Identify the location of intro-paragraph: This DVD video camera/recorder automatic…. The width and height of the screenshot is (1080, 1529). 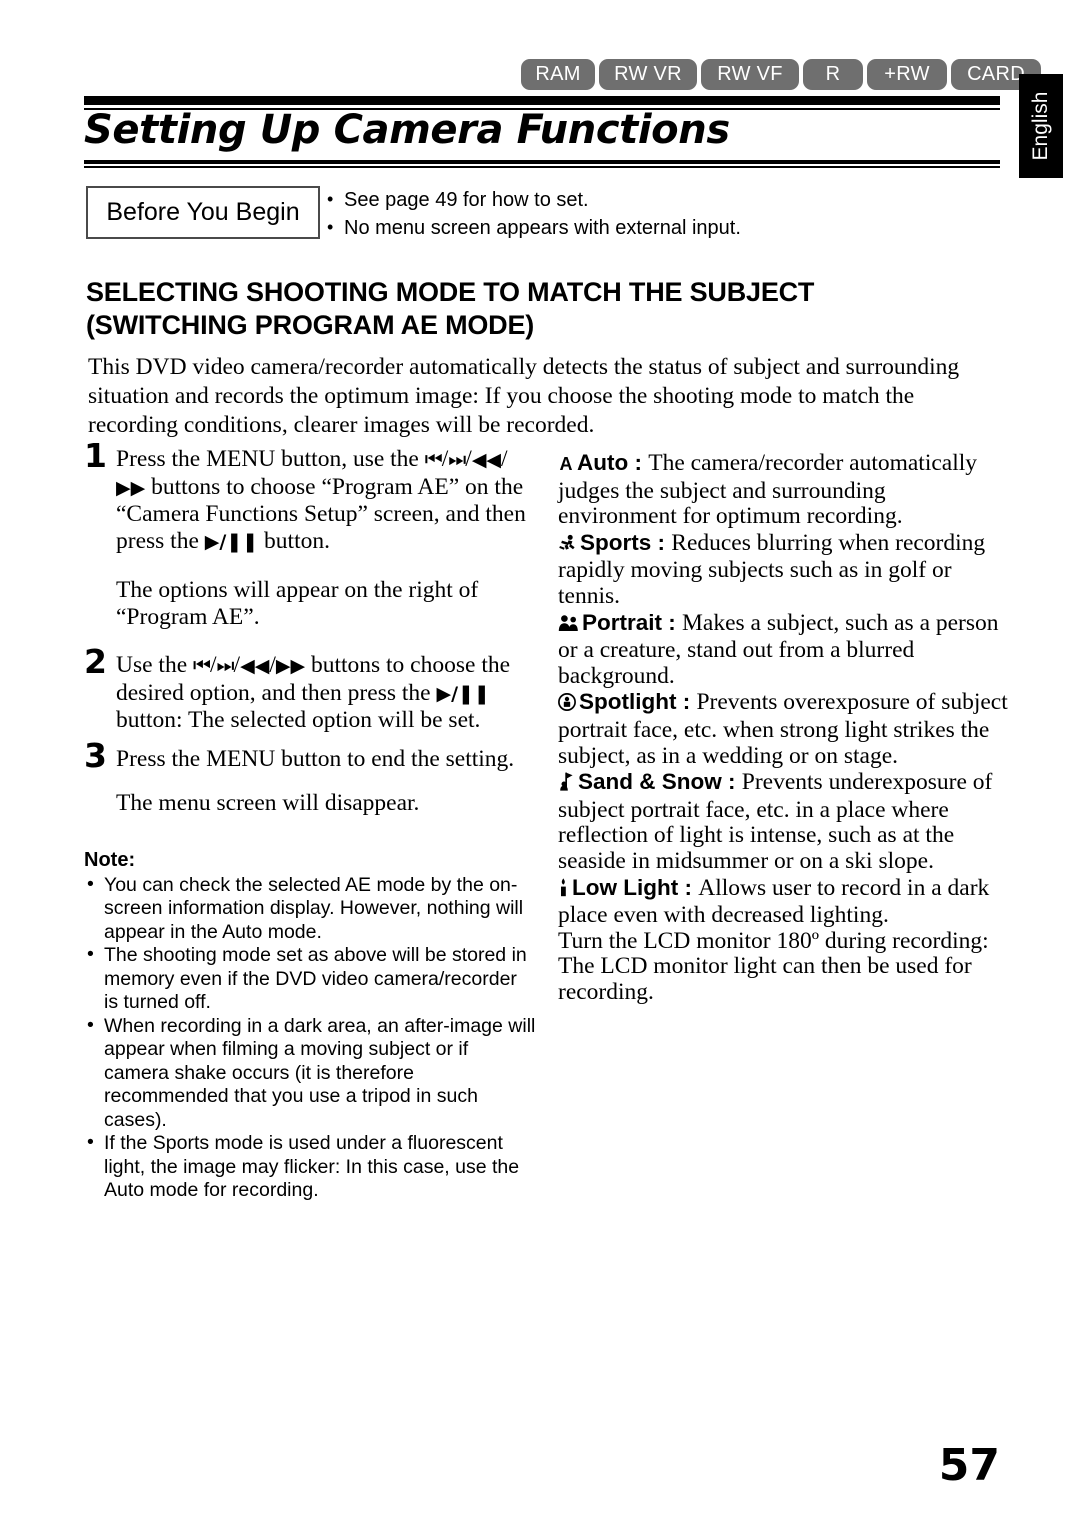
(524, 396).